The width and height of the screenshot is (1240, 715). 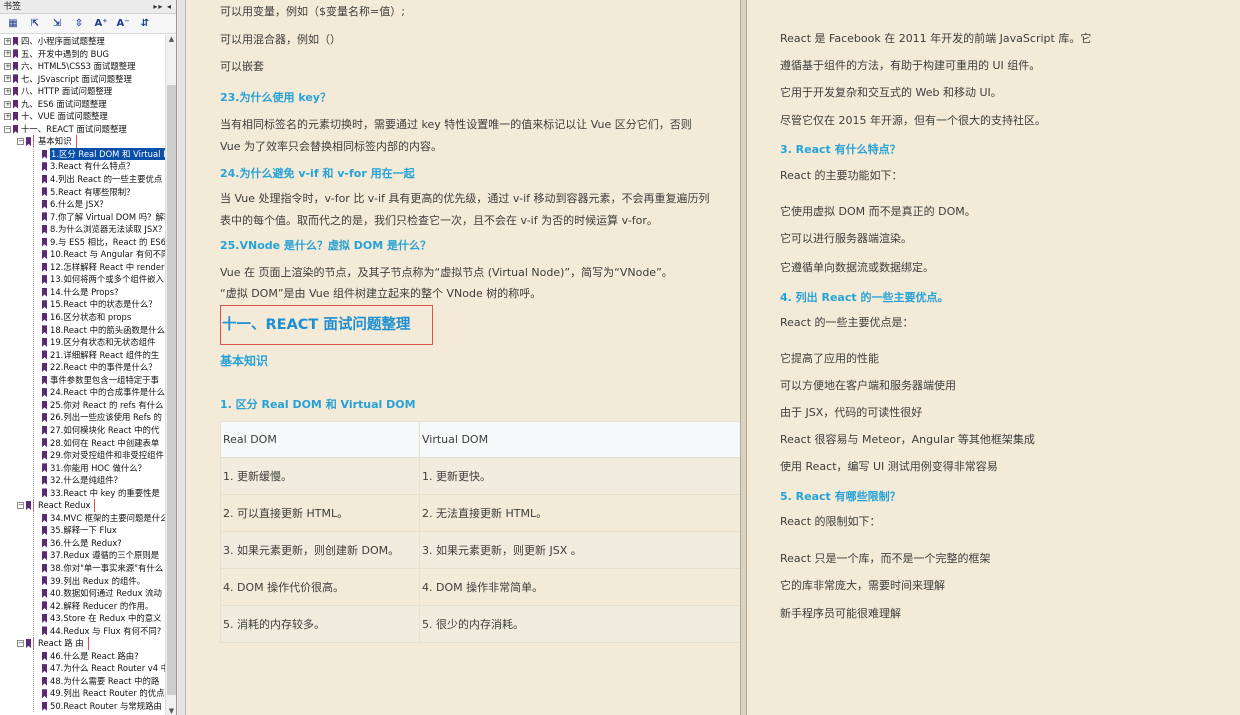 I want to click on bookmark-tree-scrollbar: ▲ ▼, so click(x=170, y=375).